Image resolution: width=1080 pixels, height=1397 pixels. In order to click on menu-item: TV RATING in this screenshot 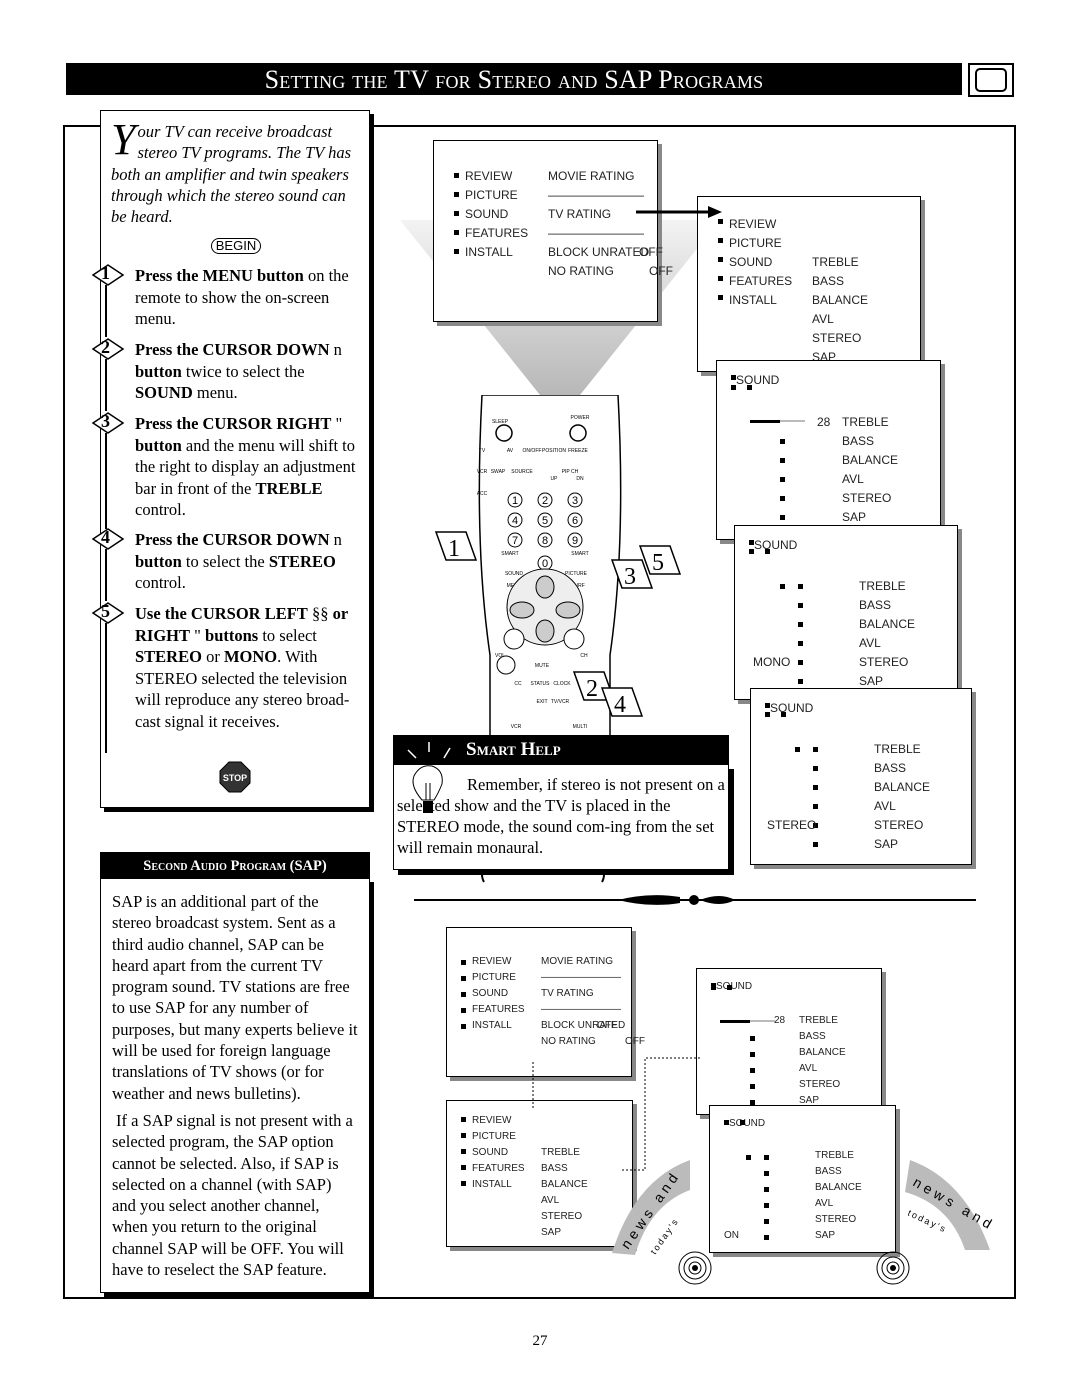, I will do `click(567, 993)`.